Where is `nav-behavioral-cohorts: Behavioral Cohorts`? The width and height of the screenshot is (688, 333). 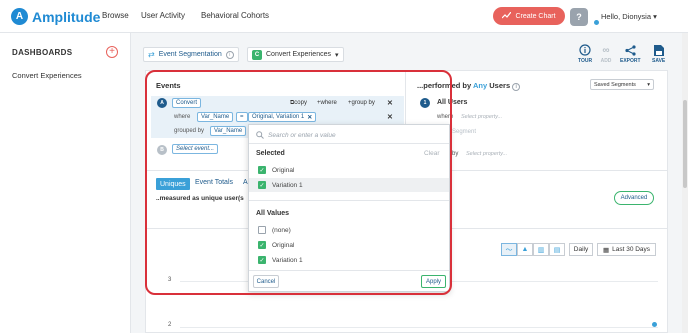 nav-behavioral-cohorts: Behavioral Cohorts is located at coordinates (235, 15).